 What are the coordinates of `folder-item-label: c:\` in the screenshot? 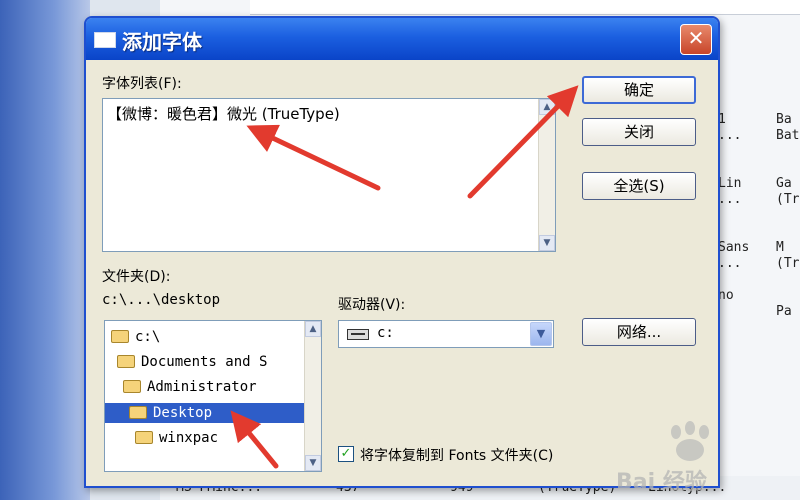 It's located at (148, 337).